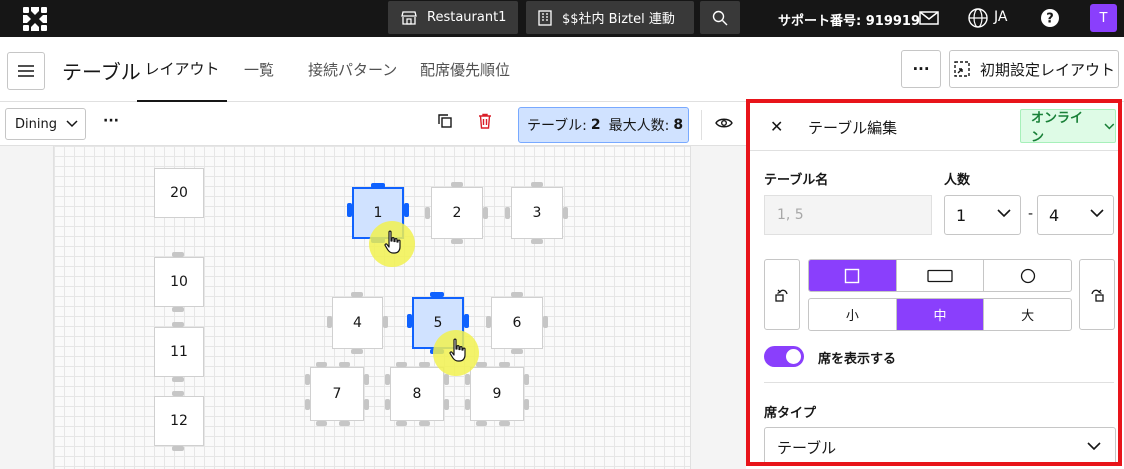 This screenshot has height=469, width=1124. What do you see at coordinates (940, 314) in the screenshot?
I see `size-medium-option: 中` at bounding box center [940, 314].